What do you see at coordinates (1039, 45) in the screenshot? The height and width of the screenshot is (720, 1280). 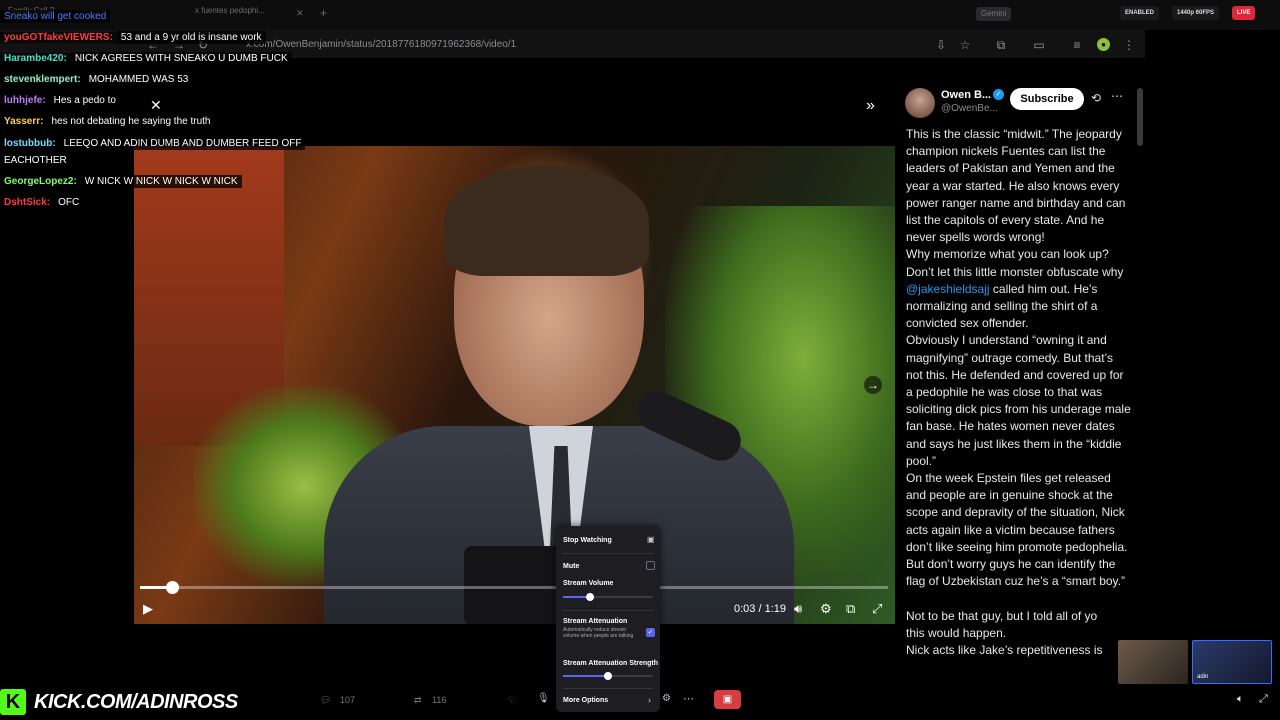 I see `cast-icon: ▭` at bounding box center [1039, 45].